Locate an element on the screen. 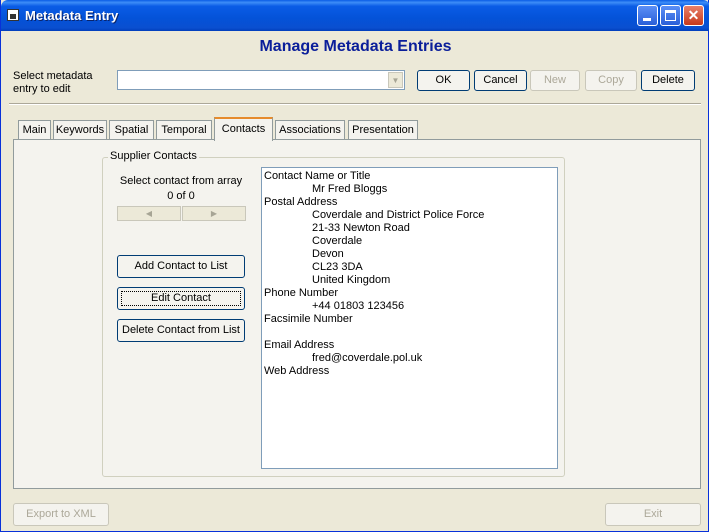 The height and width of the screenshot is (532, 709). chevron-down-icon: ▼ is located at coordinates (395, 80).